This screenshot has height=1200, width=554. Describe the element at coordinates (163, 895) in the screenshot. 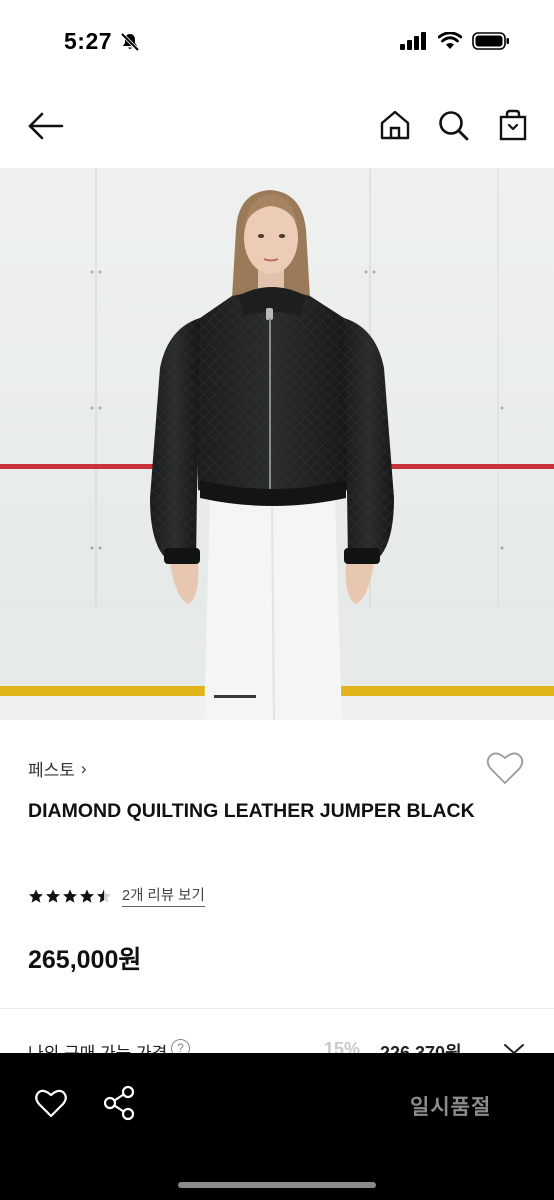

I see `review-link: 2개 리뷰 보기` at that location.